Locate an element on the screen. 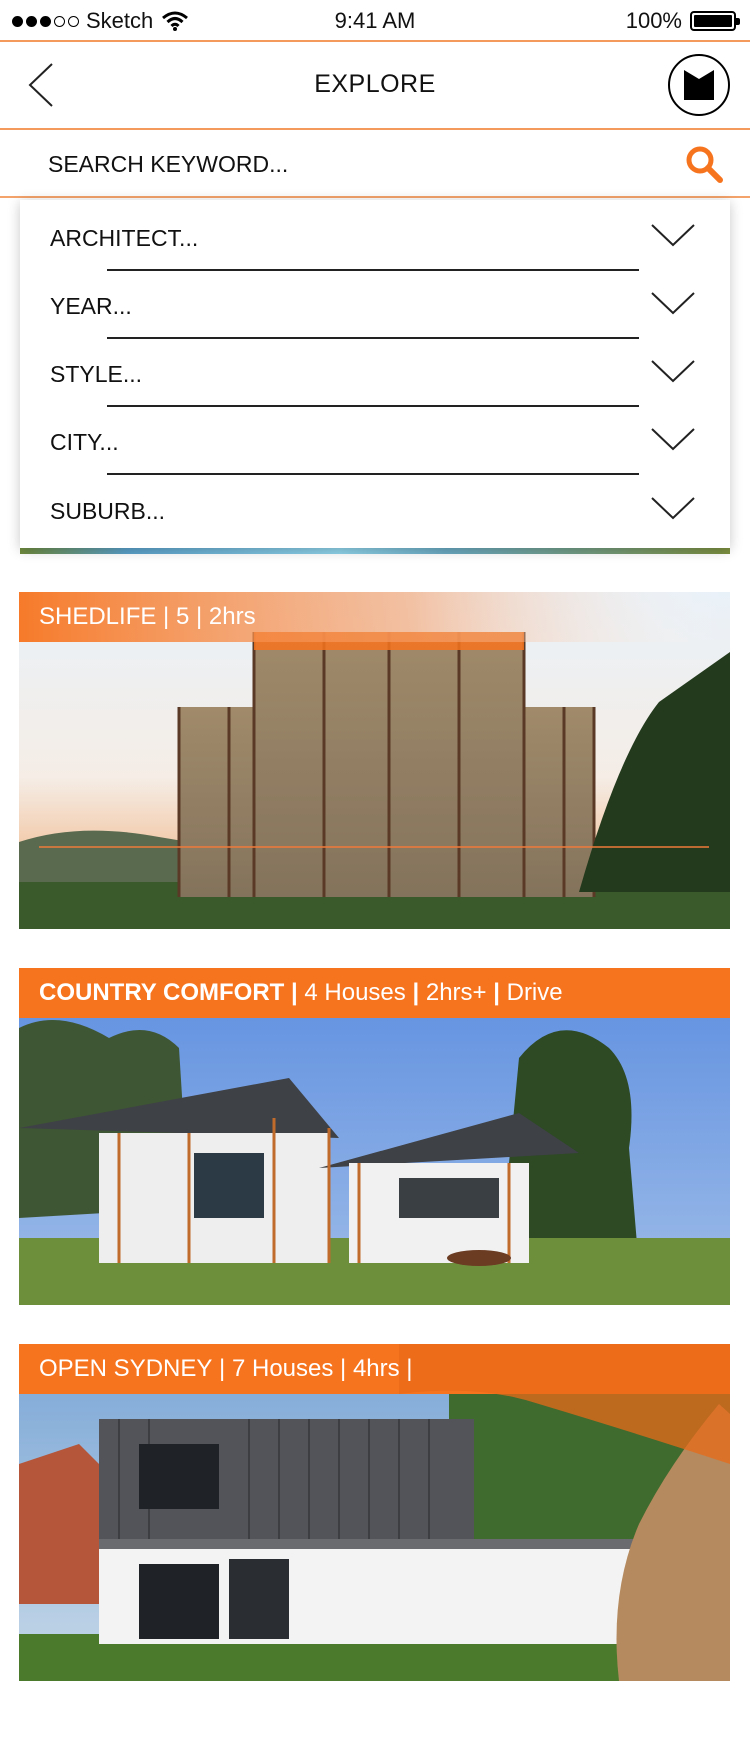 The image size is (750, 1747). battery-percent: 100% is located at coordinates (653, 20).